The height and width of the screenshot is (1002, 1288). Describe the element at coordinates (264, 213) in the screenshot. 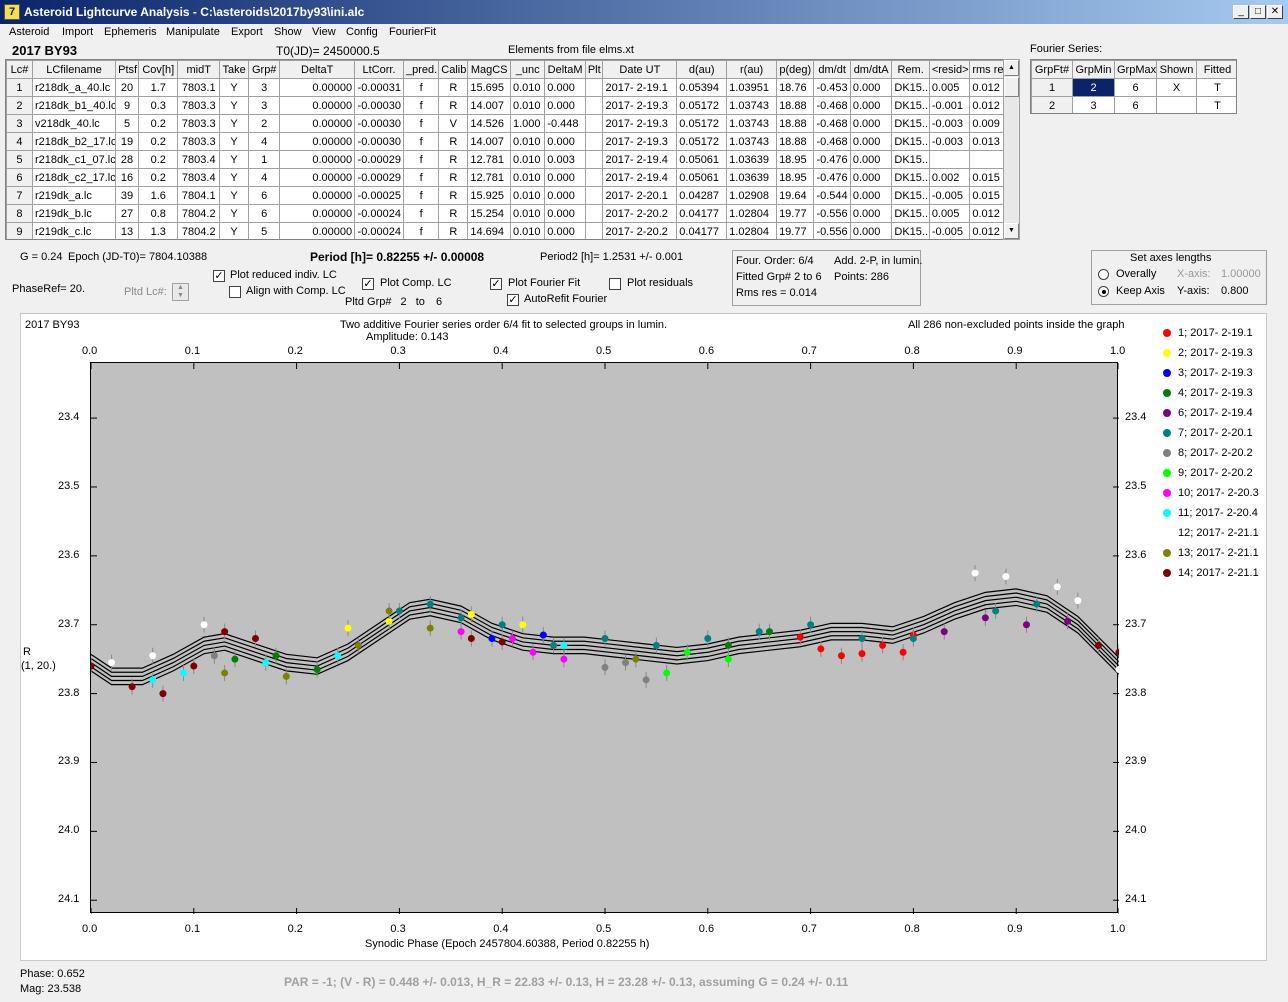

I see `table-cell: 6` at that location.